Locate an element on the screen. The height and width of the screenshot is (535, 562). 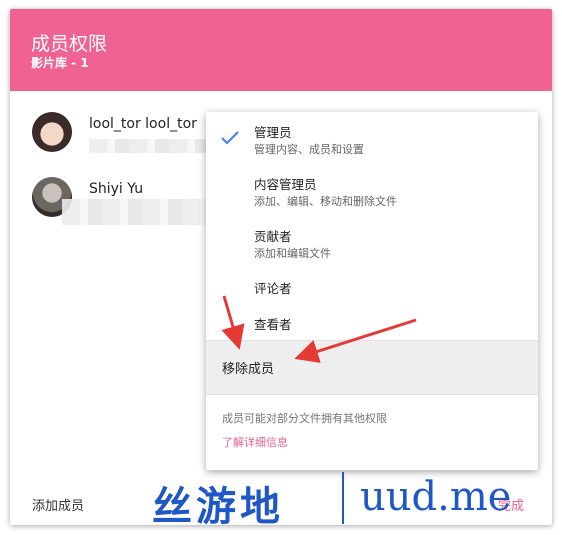
menu-item-title: 评论者 is located at coordinates (273, 288).